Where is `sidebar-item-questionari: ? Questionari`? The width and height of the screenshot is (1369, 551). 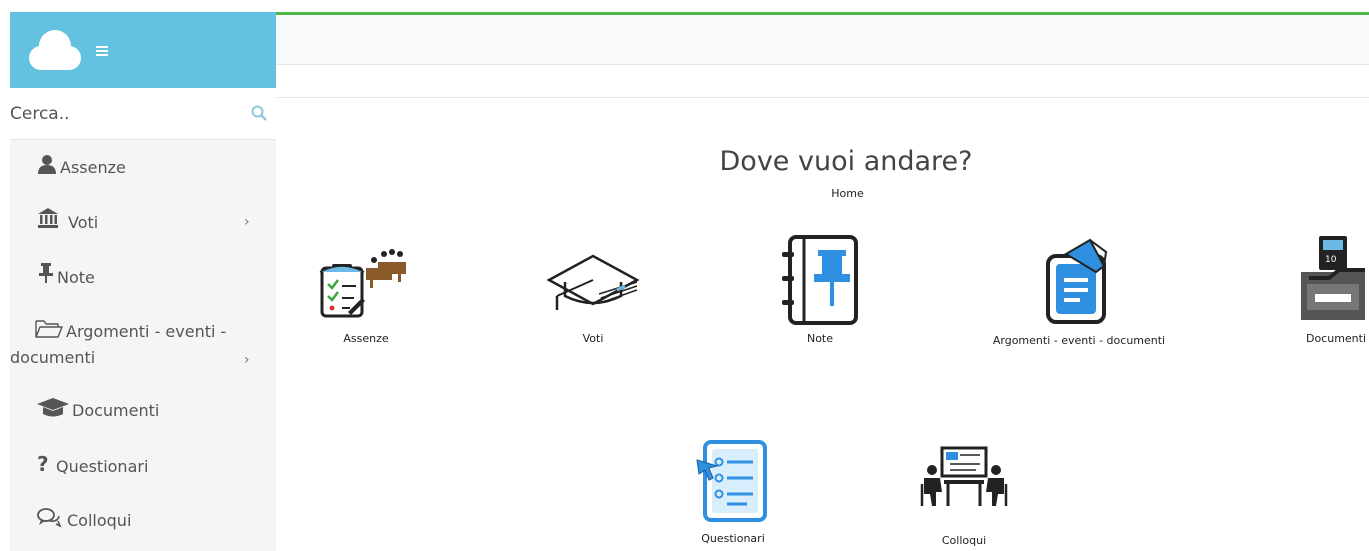
sidebar-item-questionari: ? Questionari is located at coordinates (143, 469).